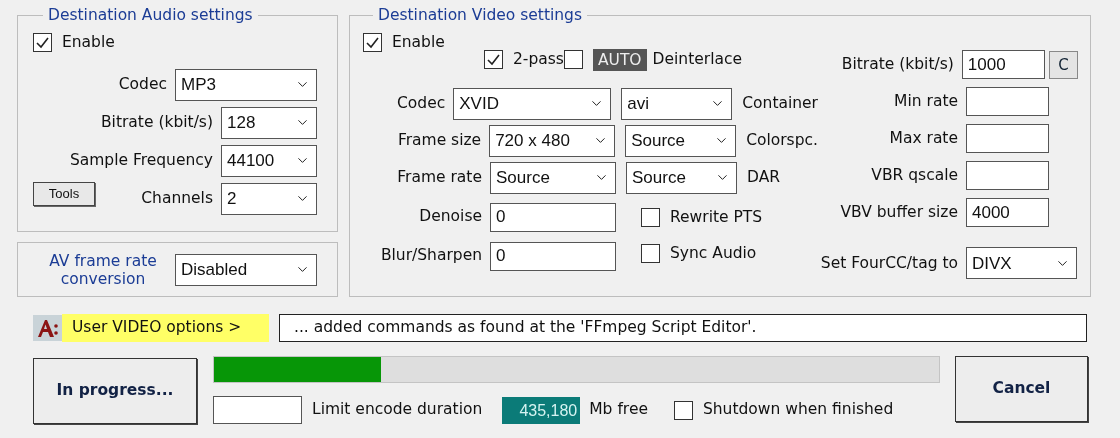  I want to click on field-label: Frame rate, so click(439, 177).